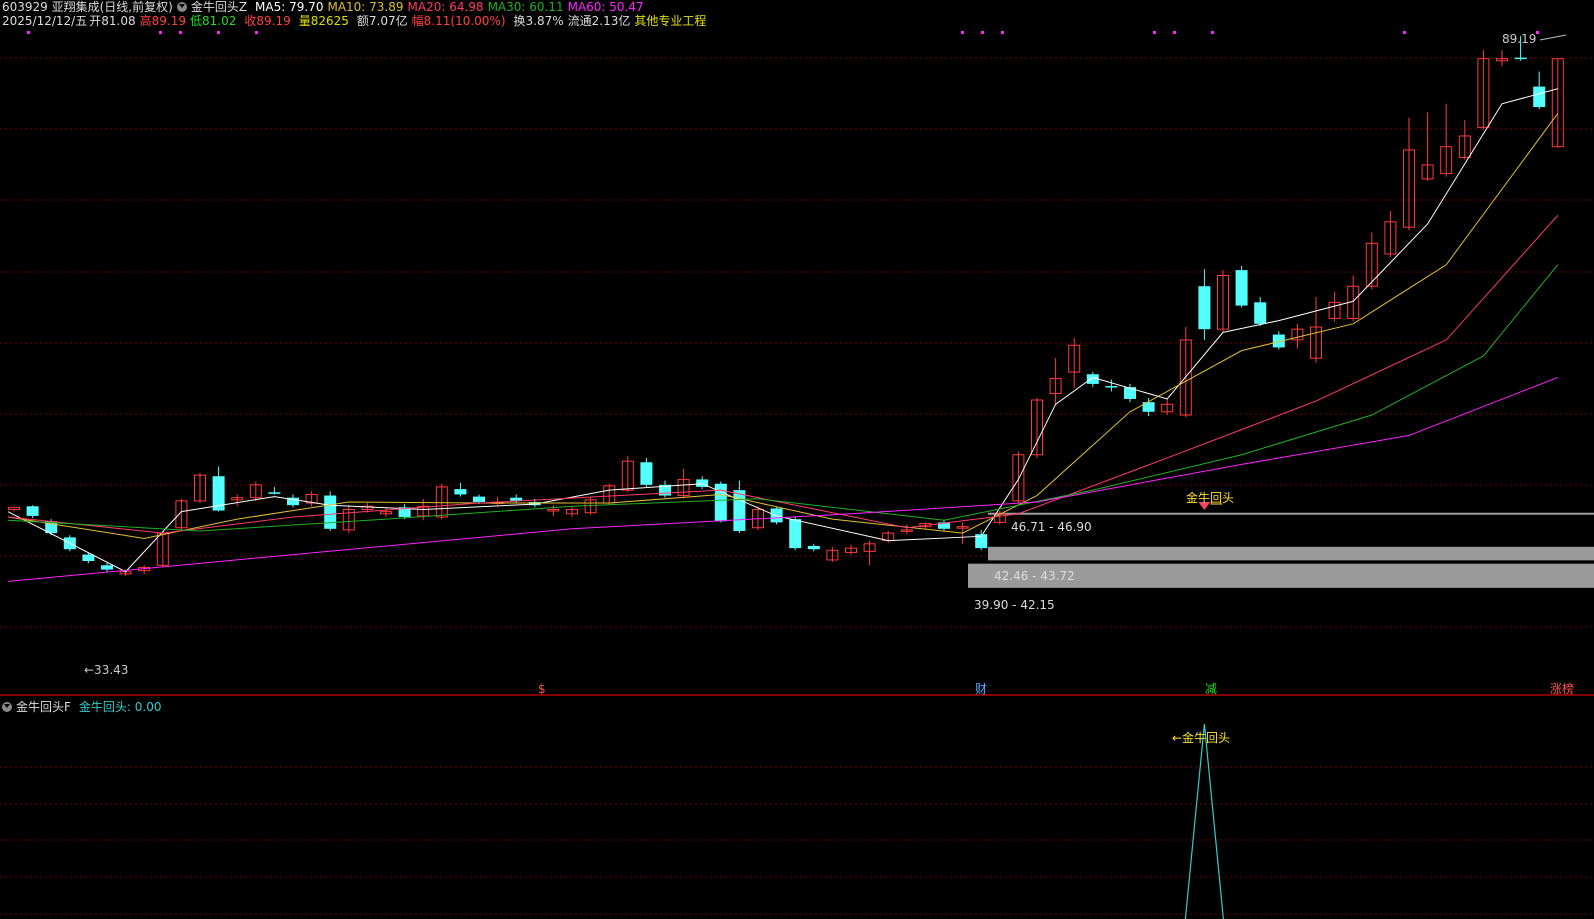  I want to click on event-marker-zhangbang: 涨榜, so click(1562, 689).